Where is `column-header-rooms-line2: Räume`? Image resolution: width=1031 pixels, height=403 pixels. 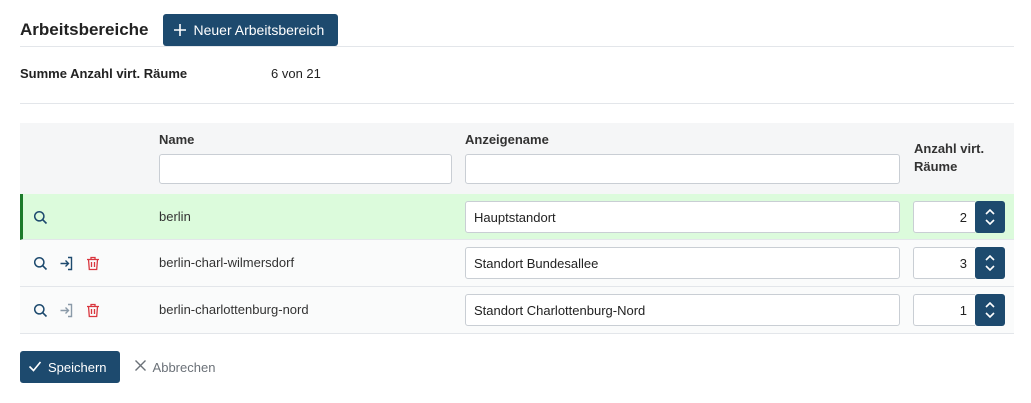 column-header-rooms-line2: Räume is located at coordinates (936, 166).